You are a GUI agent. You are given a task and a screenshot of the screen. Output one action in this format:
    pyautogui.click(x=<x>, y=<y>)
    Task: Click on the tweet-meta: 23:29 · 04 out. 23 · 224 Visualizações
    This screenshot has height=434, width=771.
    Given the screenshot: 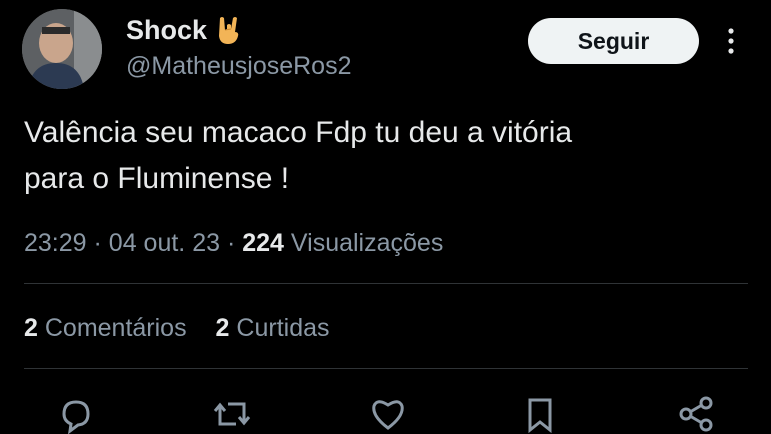 What is the action you would take?
    pyautogui.click(x=233, y=243)
    